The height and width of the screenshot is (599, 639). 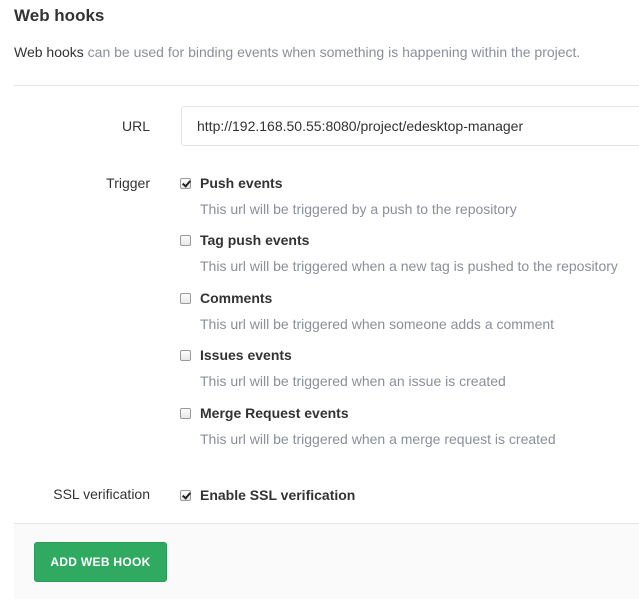 What do you see at coordinates (59, 15) in the screenshot?
I see `page-title: Web hooks` at bounding box center [59, 15].